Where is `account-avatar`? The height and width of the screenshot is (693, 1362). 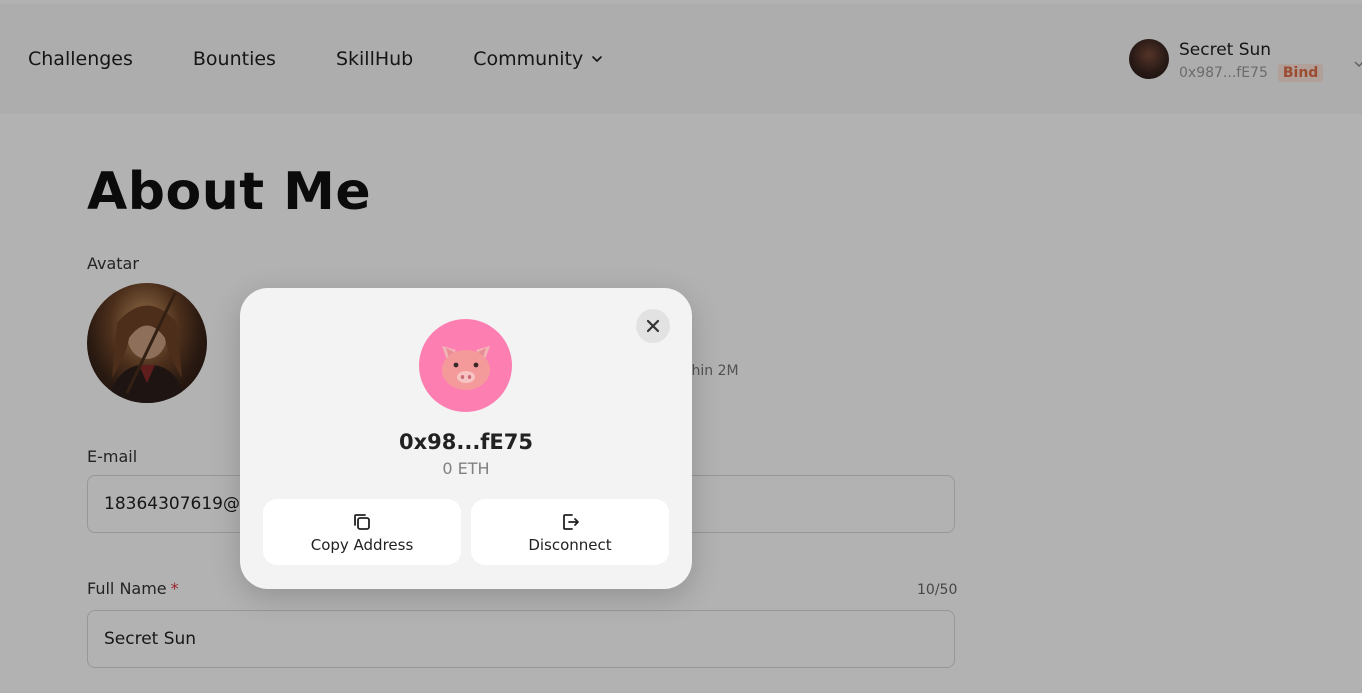
account-avatar is located at coordinates (465, 365).